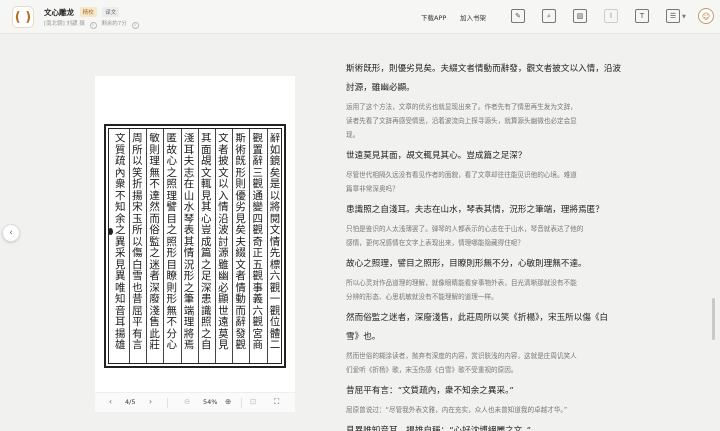 The height and width of the screenshot is (431, 720). What do you see at coordinates (684, 17) in the screenshot?
I see `chevron-down-icon: ▼` at bounding box center [684, 17].